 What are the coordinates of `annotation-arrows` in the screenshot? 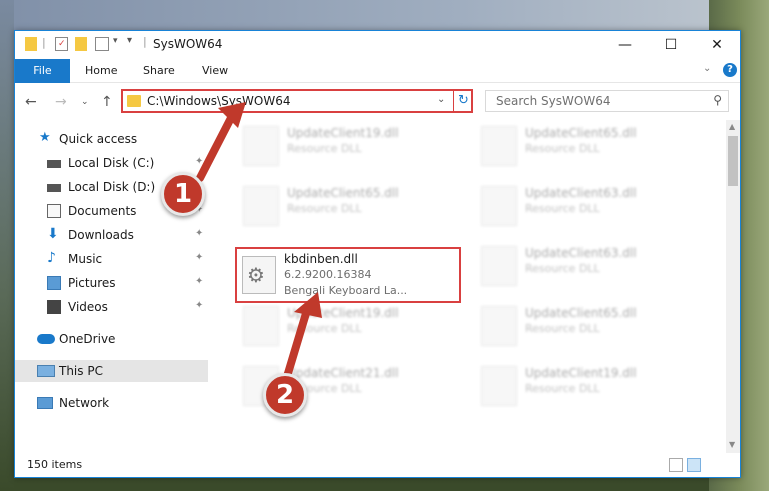 It's located at (259, 243).